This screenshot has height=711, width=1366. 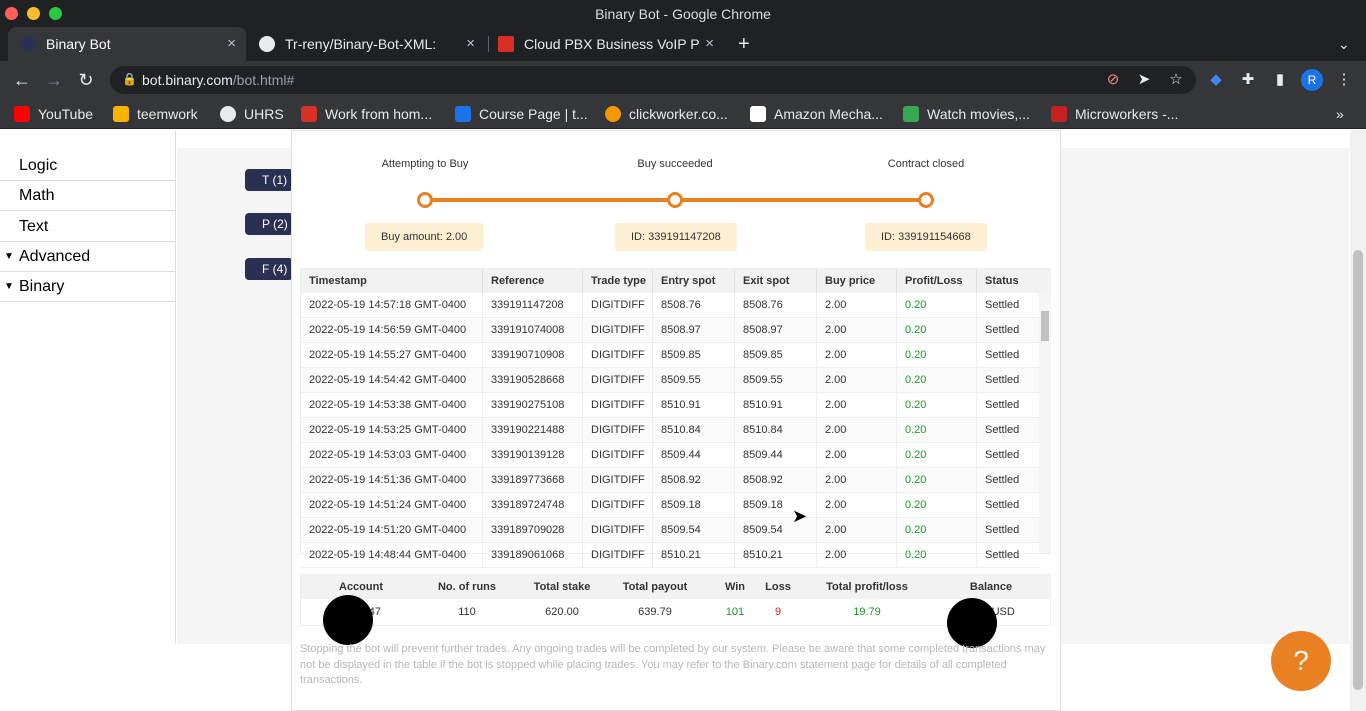 What do you see at coordinates (655, 612) in the screenshot?
I see `summary-payout: 639.79` at bounding box center [655, 612].